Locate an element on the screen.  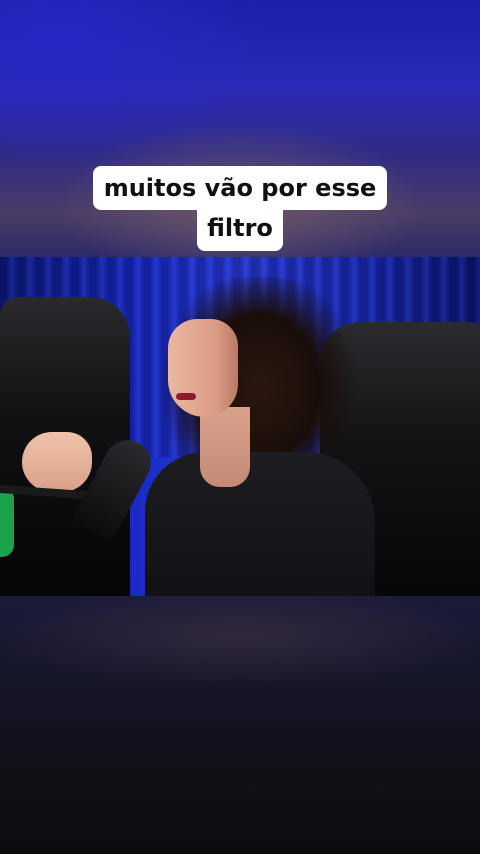
green-sleeve is located at coordinates (7, 522).